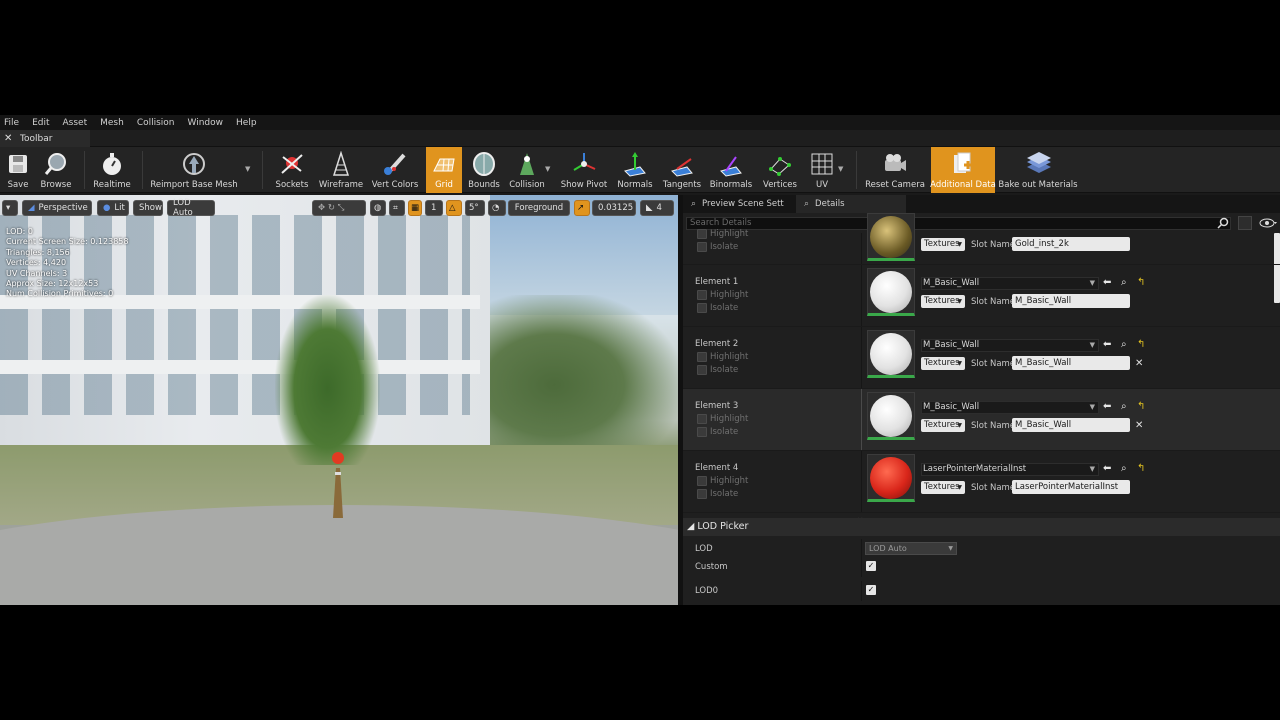 Image resolution: width=1280 pixels, height=720 pixels. Describe the element at coordinates (1223, 223) in the screenshot. I see `search-icon` at that location.